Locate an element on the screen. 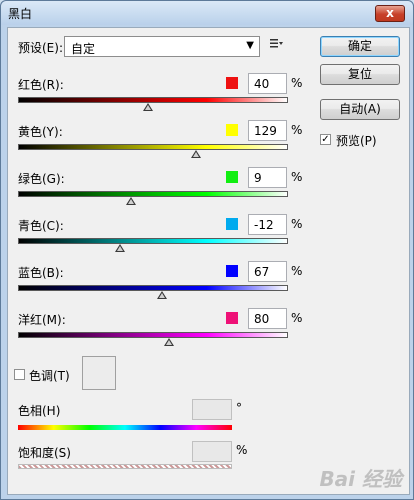 The height and width of the screenshot is (500, 414). magenta-label: 洋红(M): is located at coordinates (42, 320).